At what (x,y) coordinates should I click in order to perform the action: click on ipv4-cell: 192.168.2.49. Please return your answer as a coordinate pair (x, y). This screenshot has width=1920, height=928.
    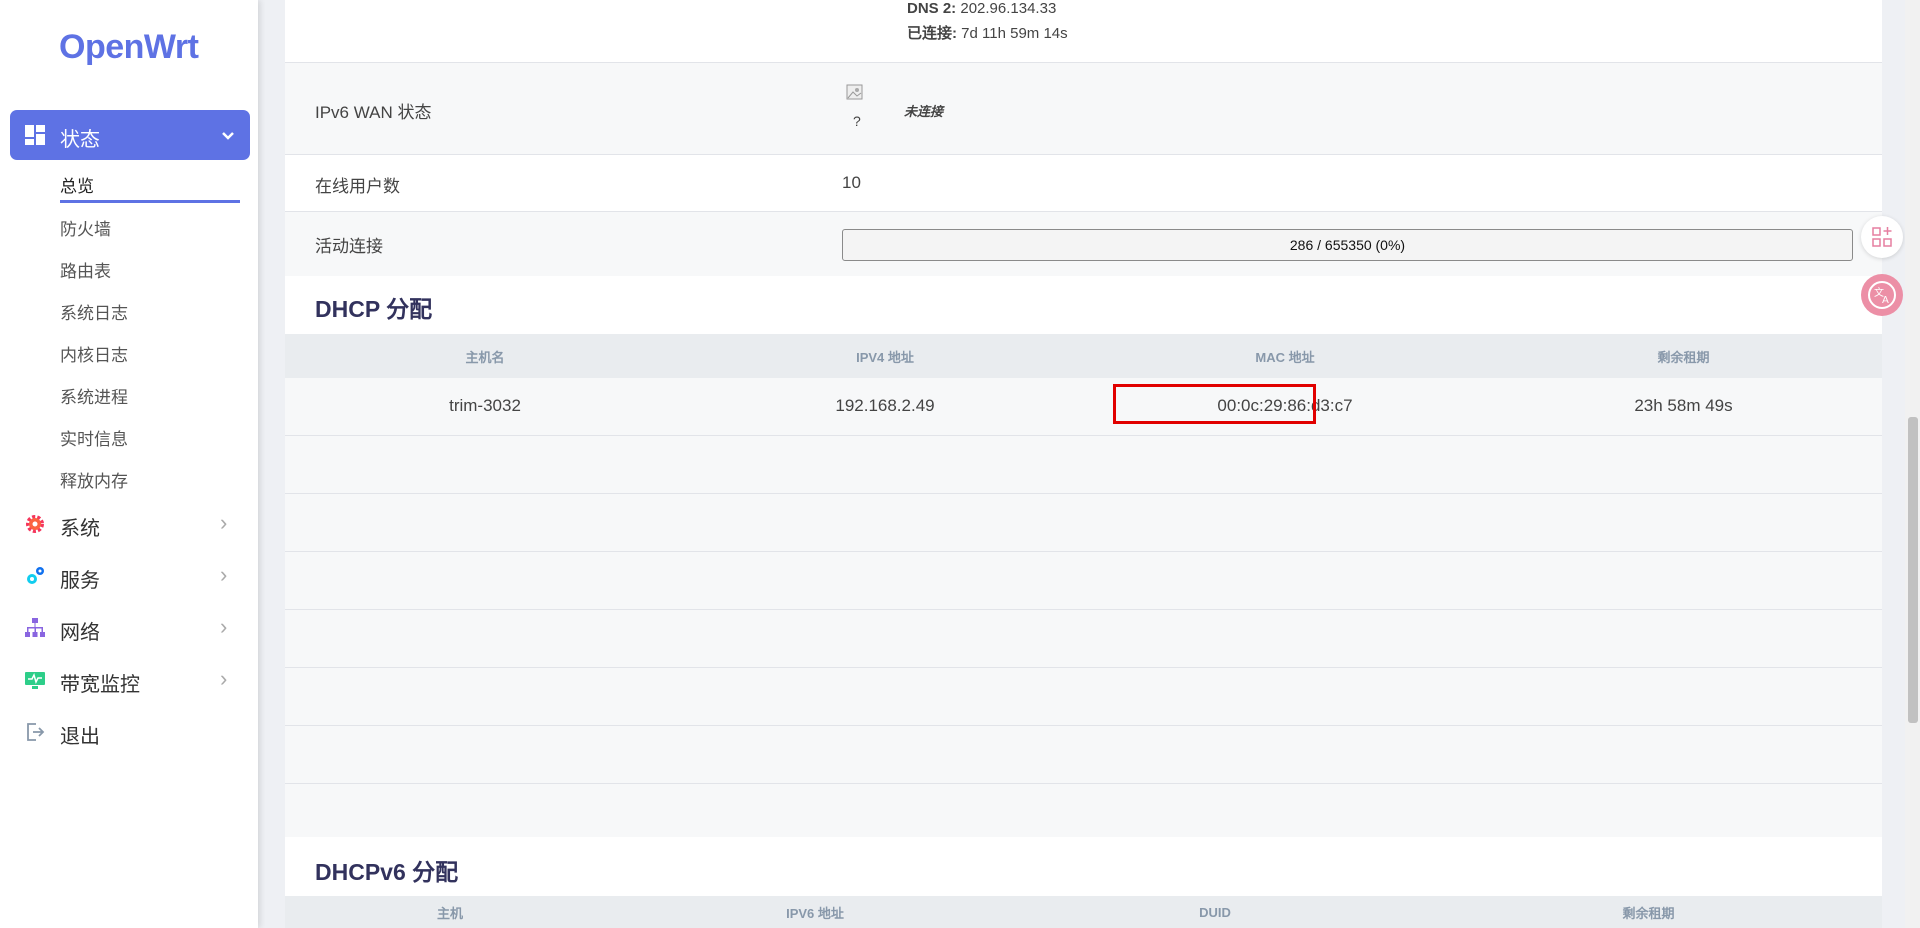
    Looking at the image, I should click on (885, 405).